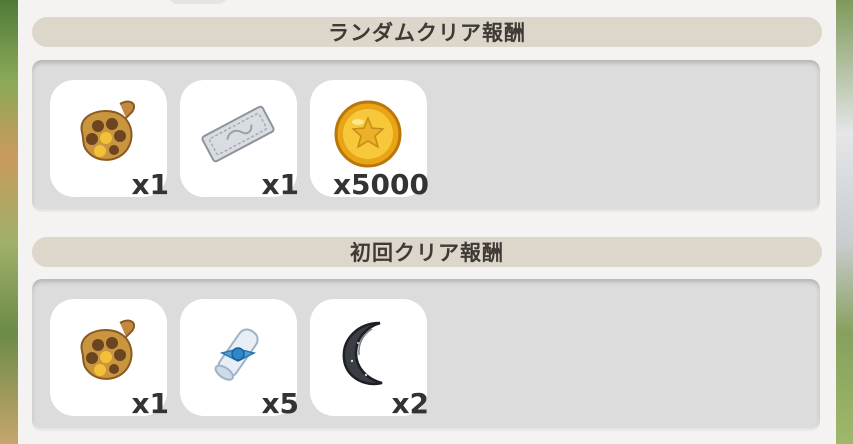 Image resolution: width=853 pixels, height=444 pixels. Describe the element at coordinates (280, 403) in the screenshot. I see `item-quantity: x5` at that location.